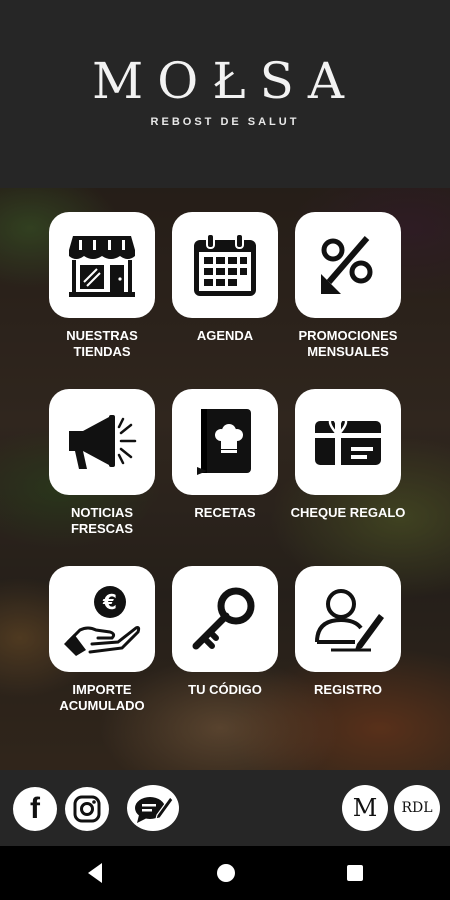 This screenshot has height=900, width=450. What do you see at coordinates (102, 689) in the screenshot?
I see `label-line-1: IMPORTE` at bounding box center [102, 689].